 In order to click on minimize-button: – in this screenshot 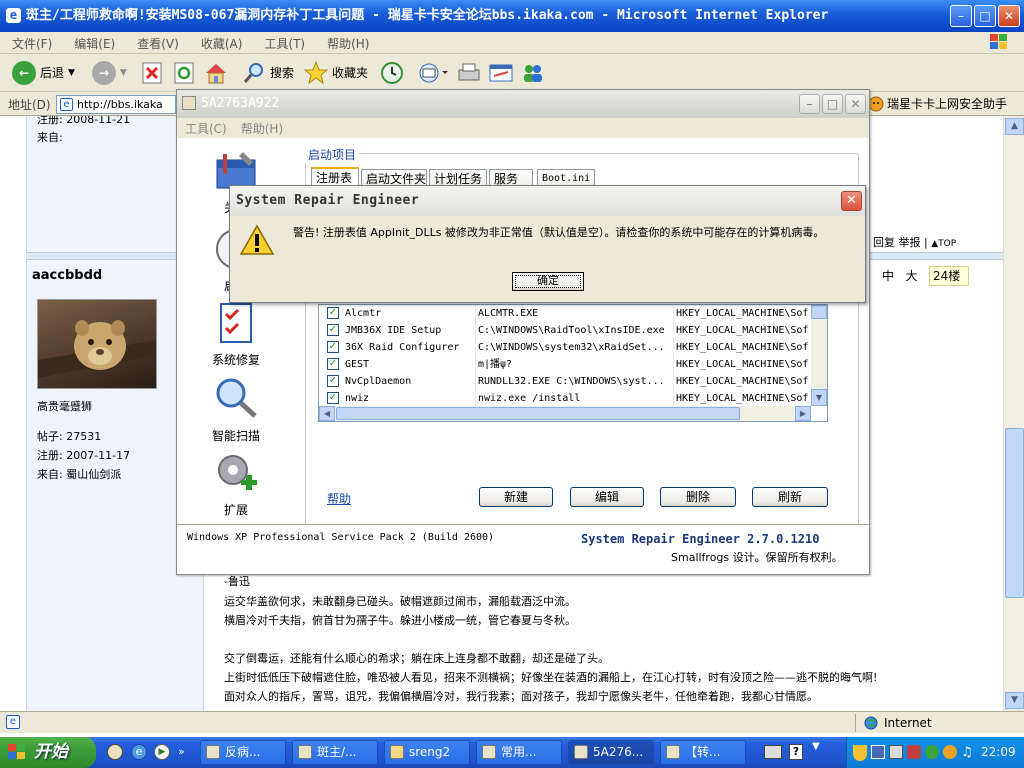, I will do `click(961, 16)`.